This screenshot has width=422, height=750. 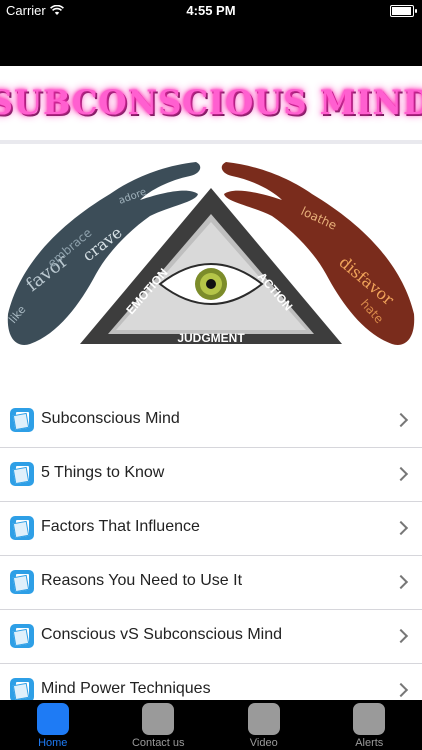 I want to click on tab-contact-us: Contact us, so click(x=159, y=725).